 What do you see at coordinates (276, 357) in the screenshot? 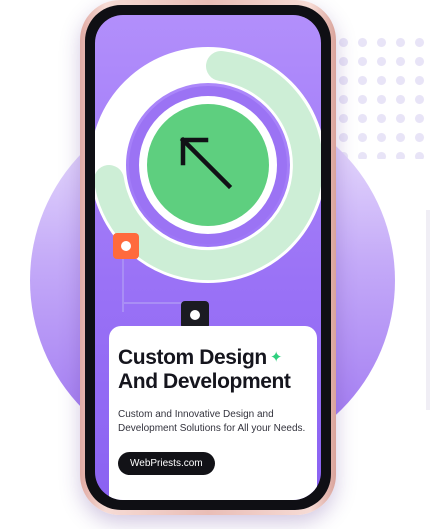
I see `sparkle-icon: ✦` at bounding box center [276, 357].